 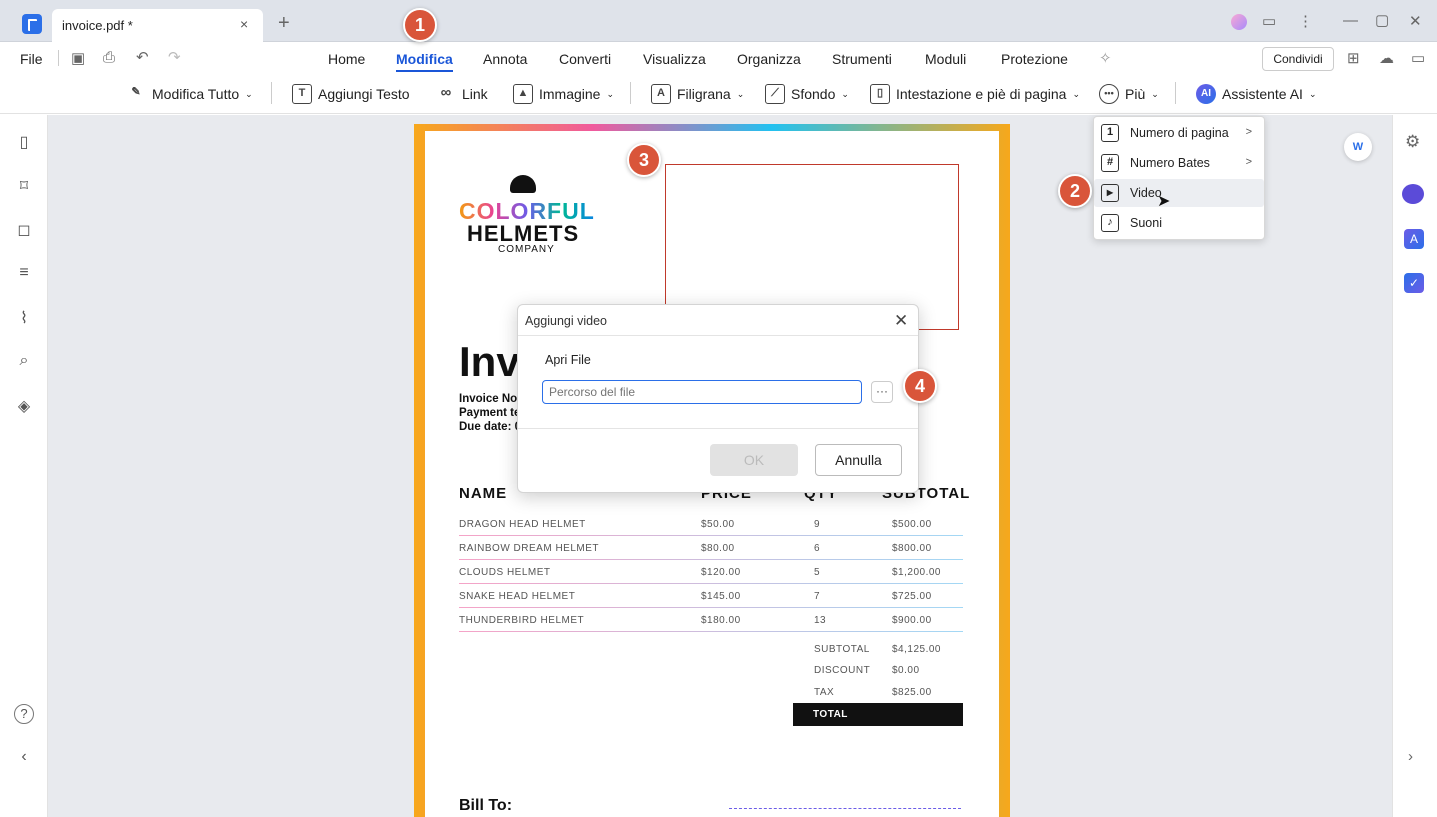 I want to click on dialog-title: Aggiungi video, so click(x=566, y=321).